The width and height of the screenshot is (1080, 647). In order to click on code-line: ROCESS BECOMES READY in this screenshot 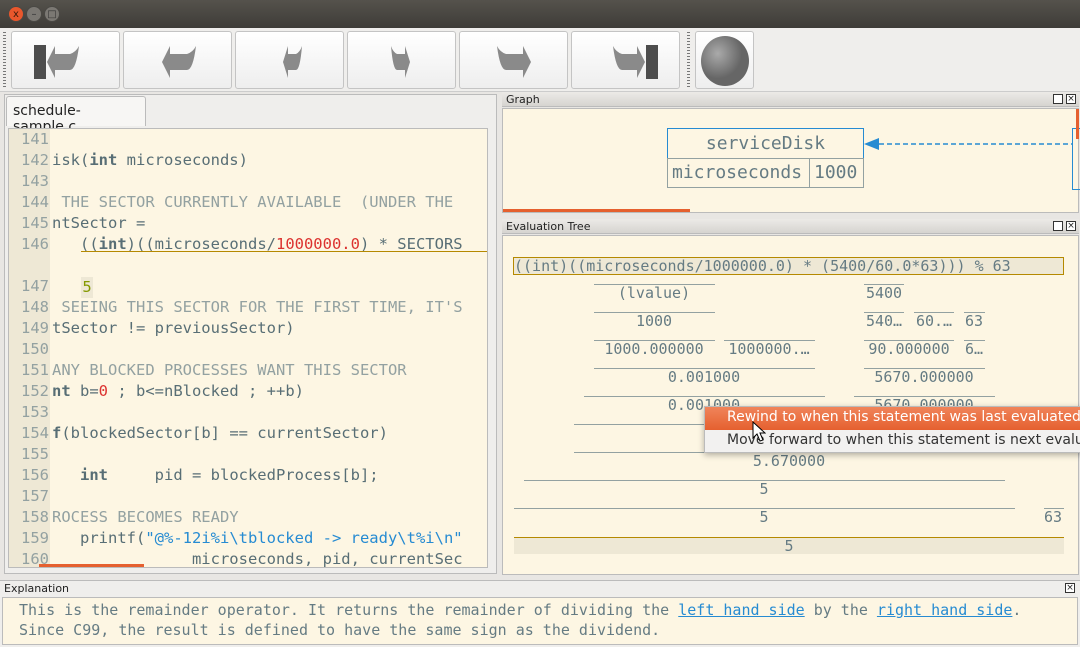, I will do `click(145, 517)`.